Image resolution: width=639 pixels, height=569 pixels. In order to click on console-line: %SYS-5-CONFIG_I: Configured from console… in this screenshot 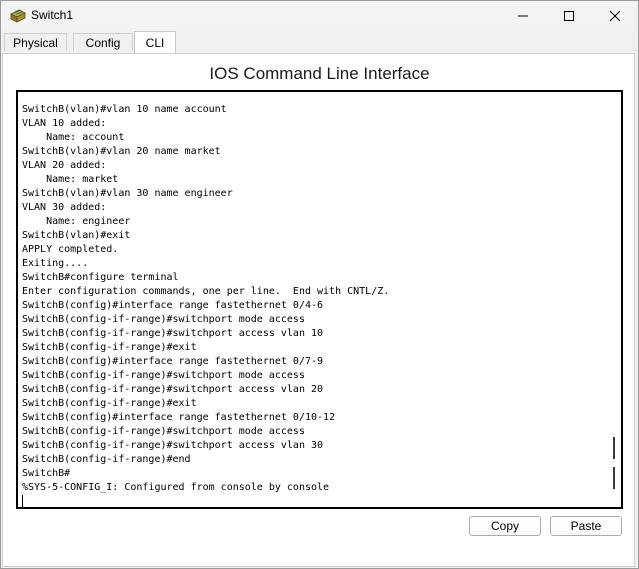, I will do `click(176, 487)`.